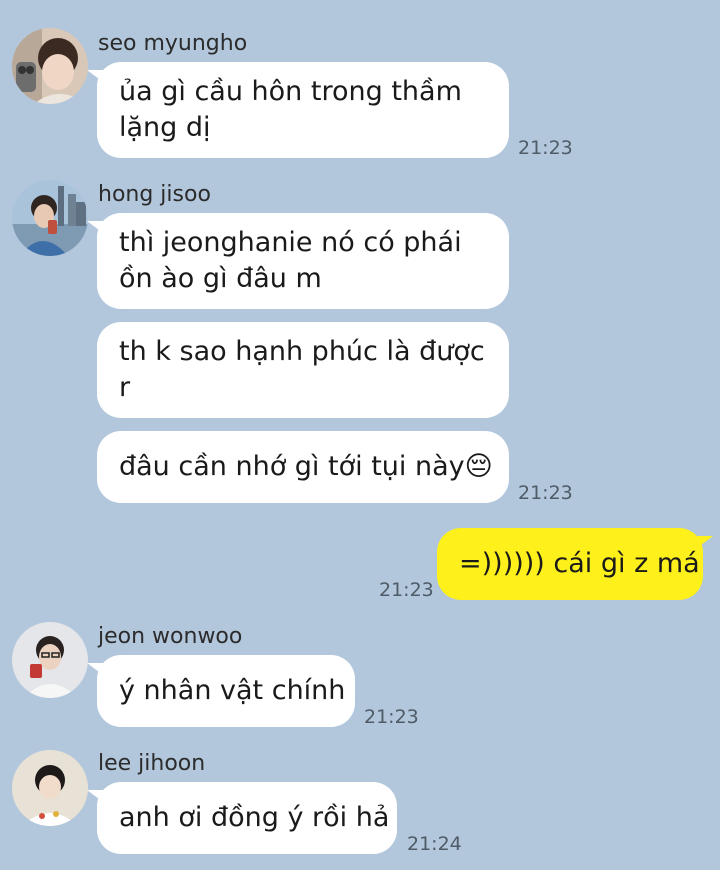 Image resolution: width=720 pixels, height=870 pixels. I want to click on message-text: r, so click(125, 387).